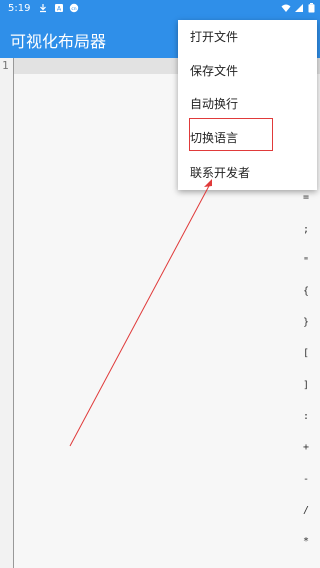 This screenshot has height=568, width=320. I want to click on a-box-icon: A, so click(59, 8).